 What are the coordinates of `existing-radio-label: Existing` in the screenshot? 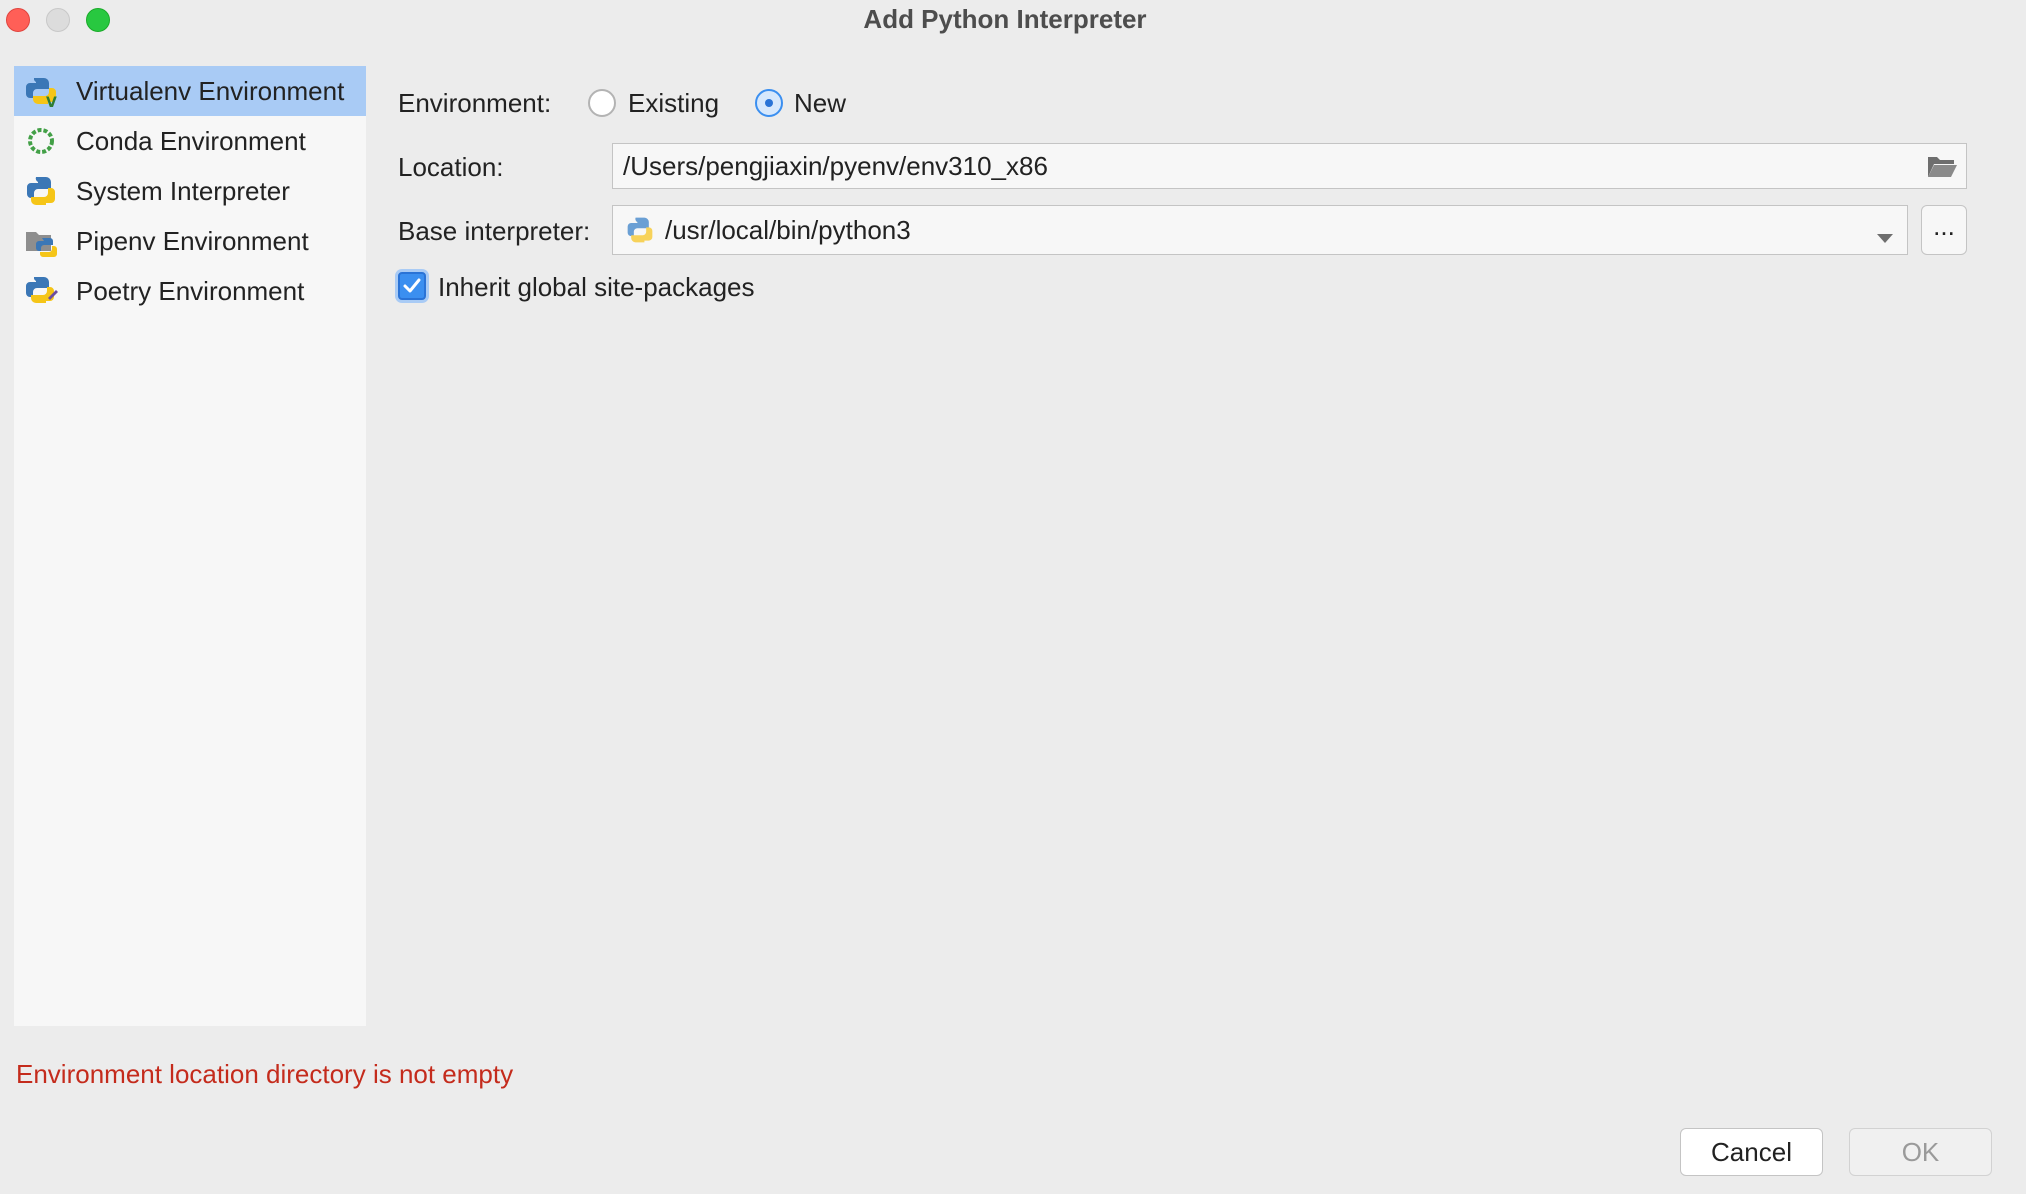 It's located at (673, 103).